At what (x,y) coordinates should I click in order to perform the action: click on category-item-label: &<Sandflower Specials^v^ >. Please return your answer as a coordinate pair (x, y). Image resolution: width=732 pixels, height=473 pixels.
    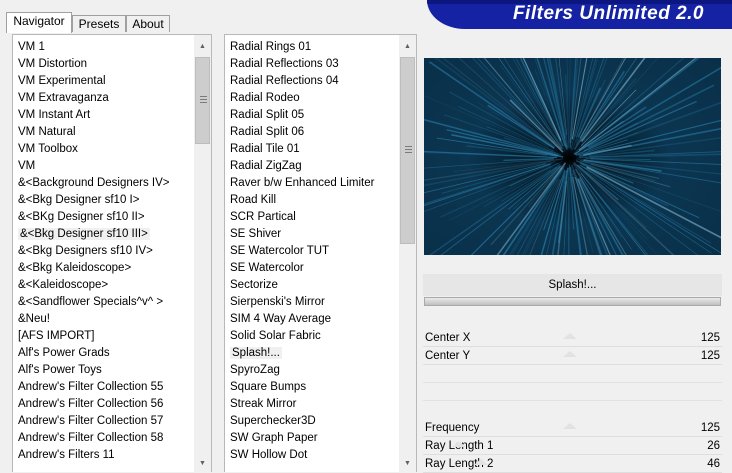
    Looking at the image, I should click on (90, 302).